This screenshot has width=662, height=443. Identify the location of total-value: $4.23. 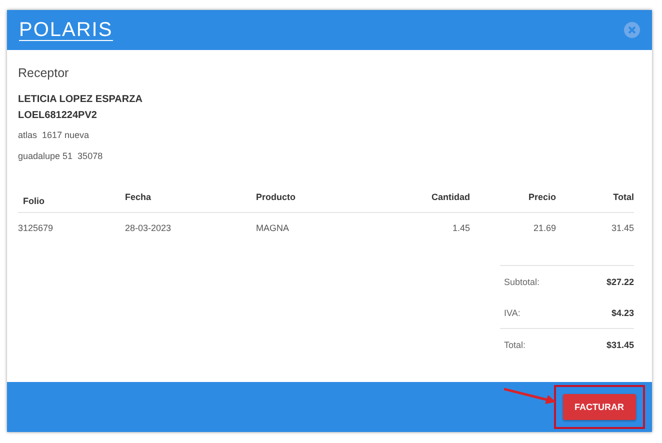
(622, 313).